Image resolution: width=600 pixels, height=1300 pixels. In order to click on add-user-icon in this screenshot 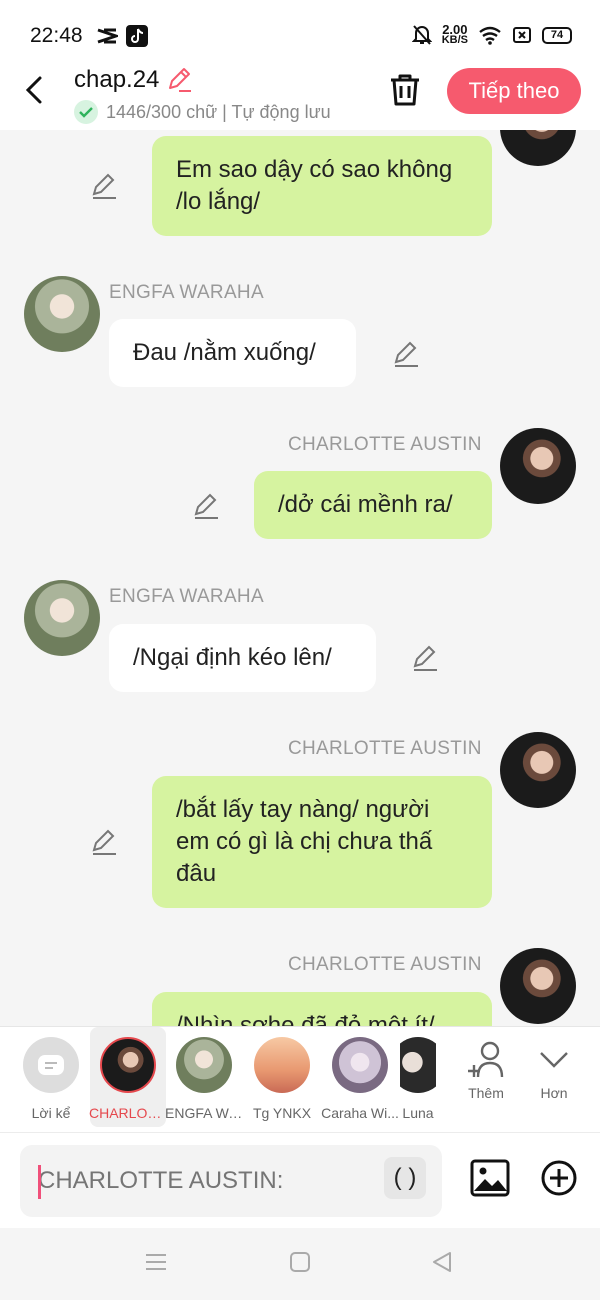, I will do `click(486, 1059)`.